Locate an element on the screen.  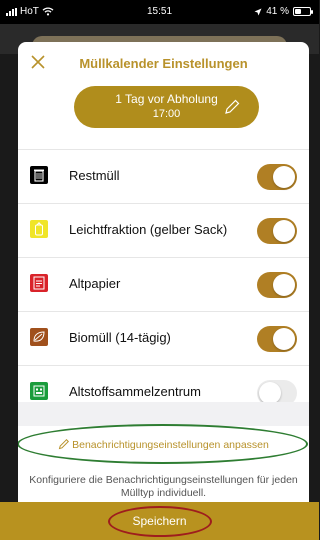
save-bar: Speichern is located at coordinates (159, 521).